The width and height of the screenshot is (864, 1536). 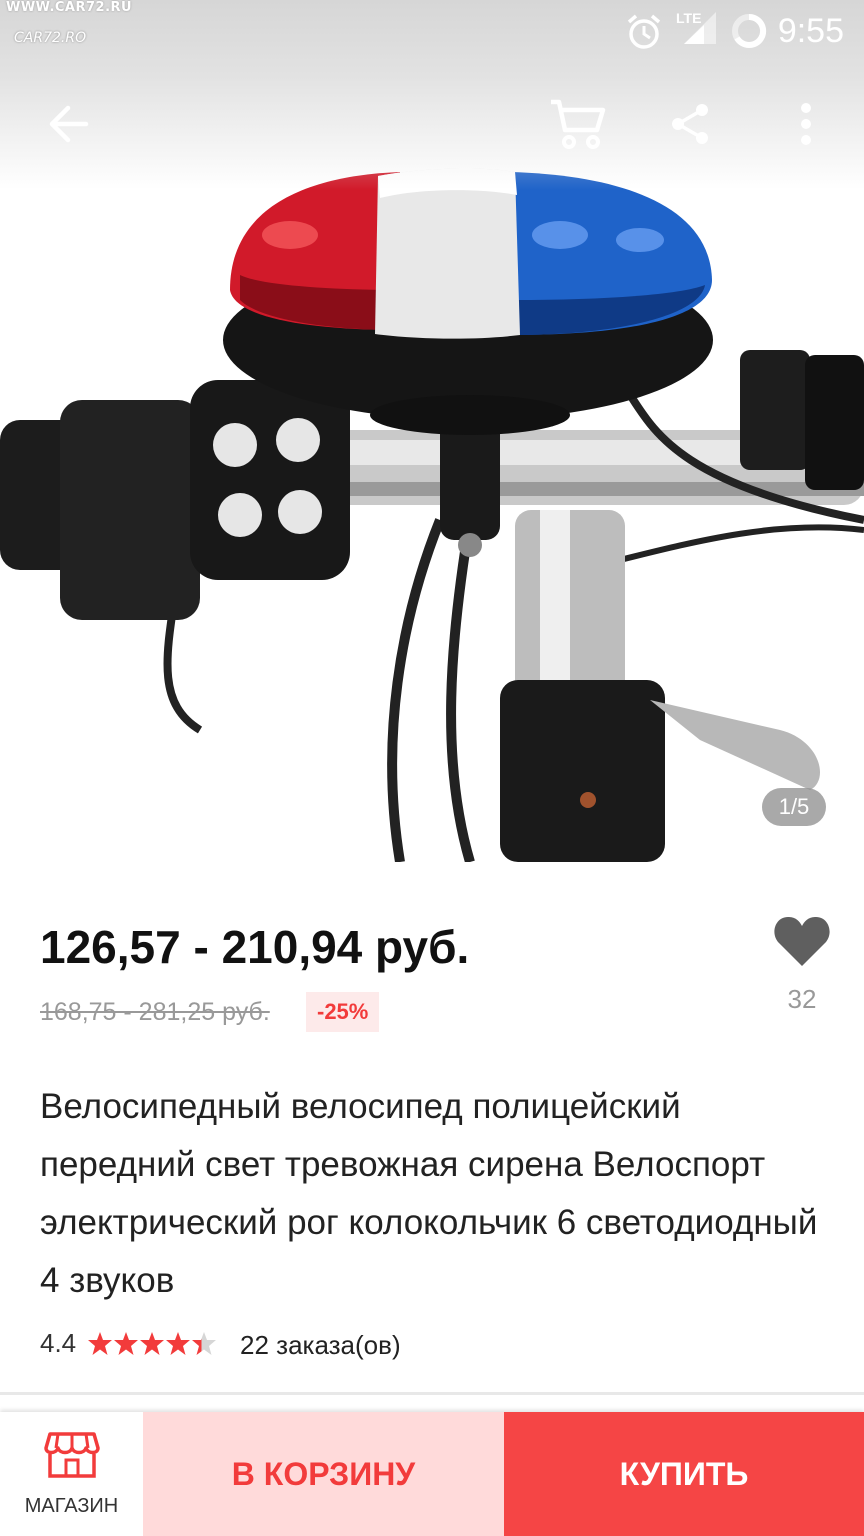 I want to click on status-bar: WWW.CAR72.RU CAR72.RO LTE 9:55, so click(x=432, y=30).